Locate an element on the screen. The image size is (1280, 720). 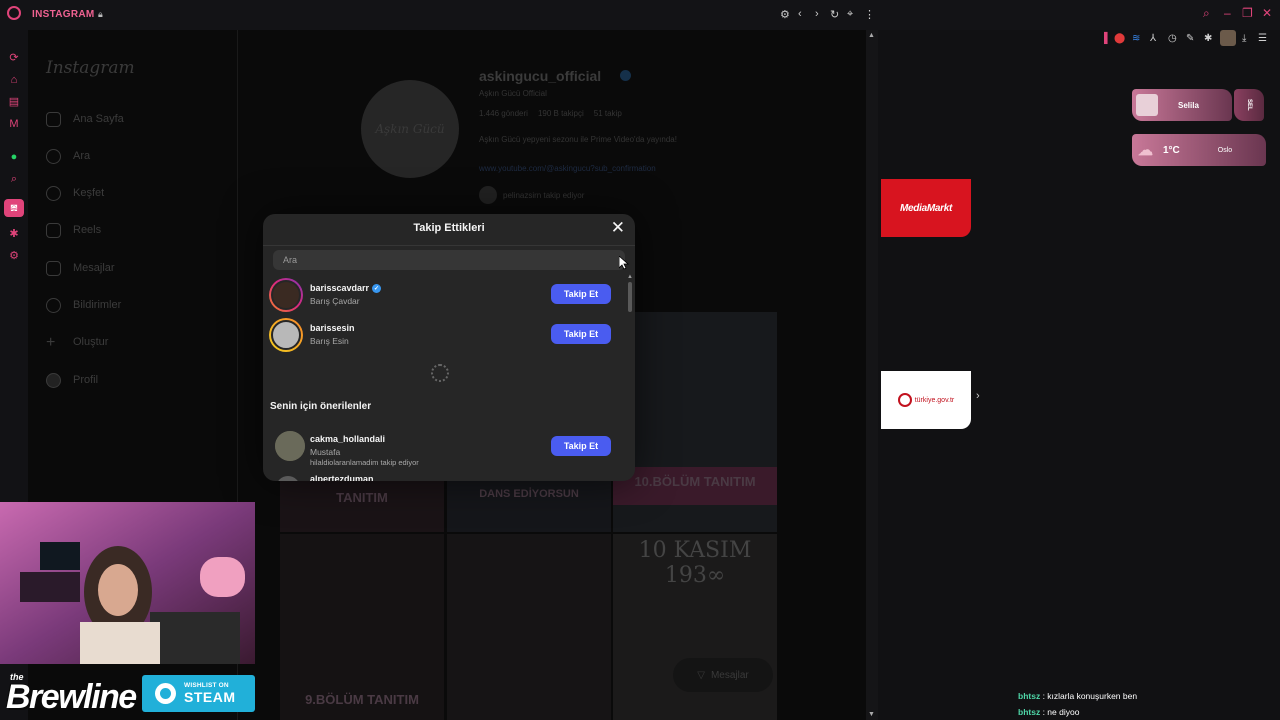
tile-label: türkiye.gov.tr is located at coordinates (934, 400).